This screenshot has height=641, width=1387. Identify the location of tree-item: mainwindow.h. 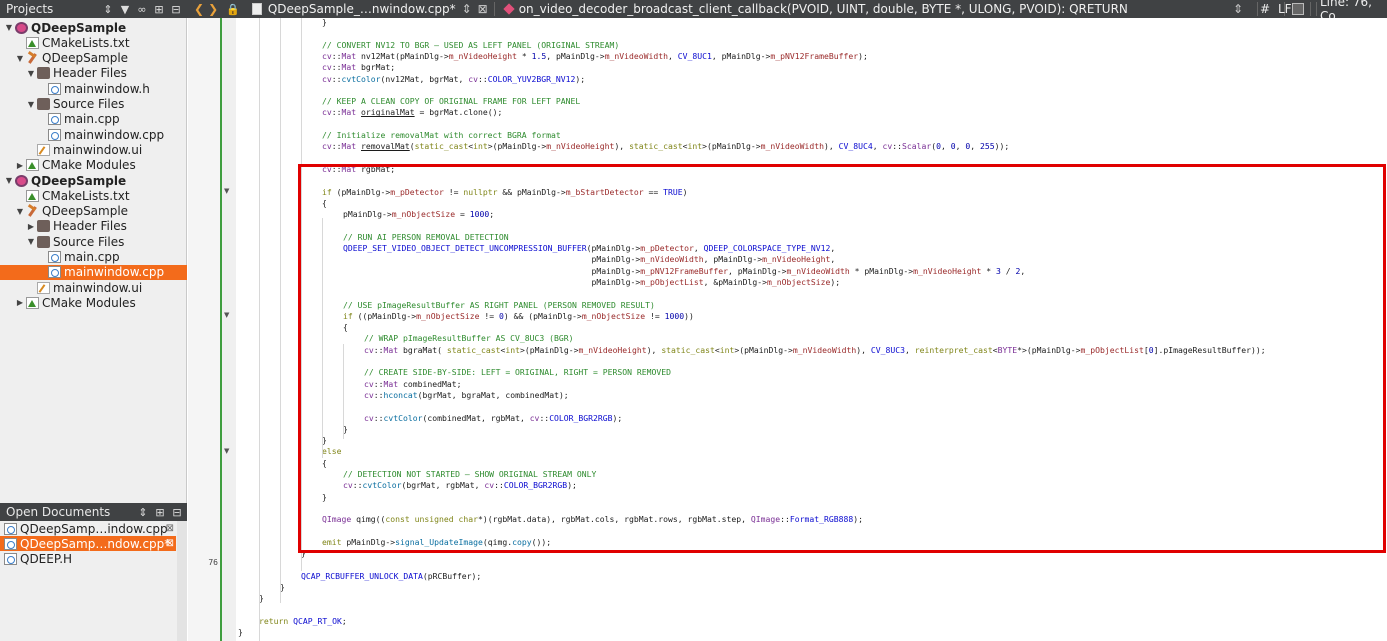
(93, 88).